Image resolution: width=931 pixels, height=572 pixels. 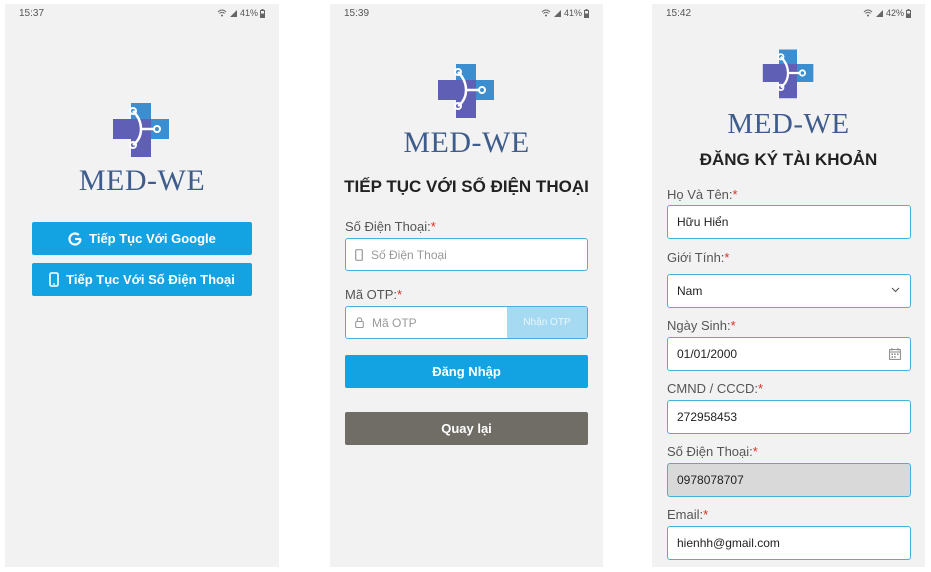 I want to click on status-time: 15:39, so click(x=357, y=13).